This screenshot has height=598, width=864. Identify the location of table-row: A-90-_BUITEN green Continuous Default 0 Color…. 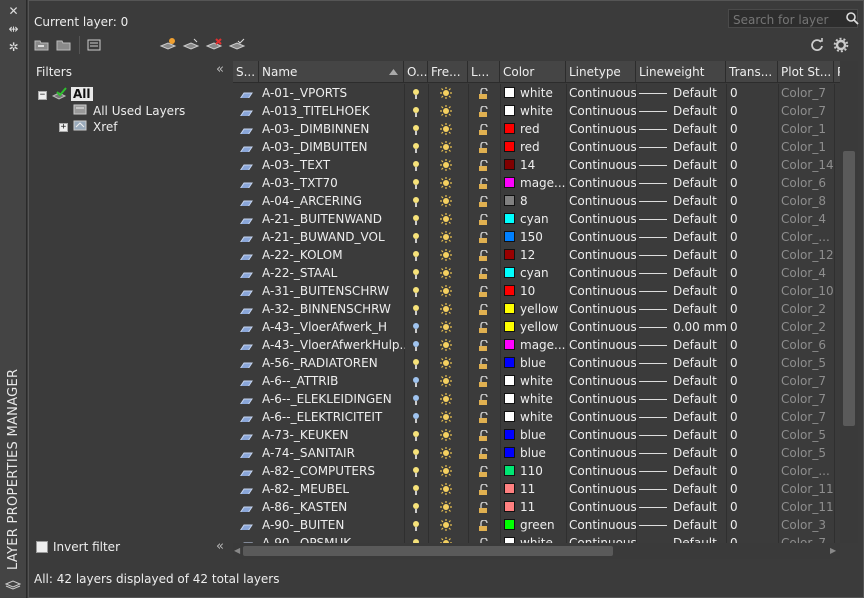
(545, 525).